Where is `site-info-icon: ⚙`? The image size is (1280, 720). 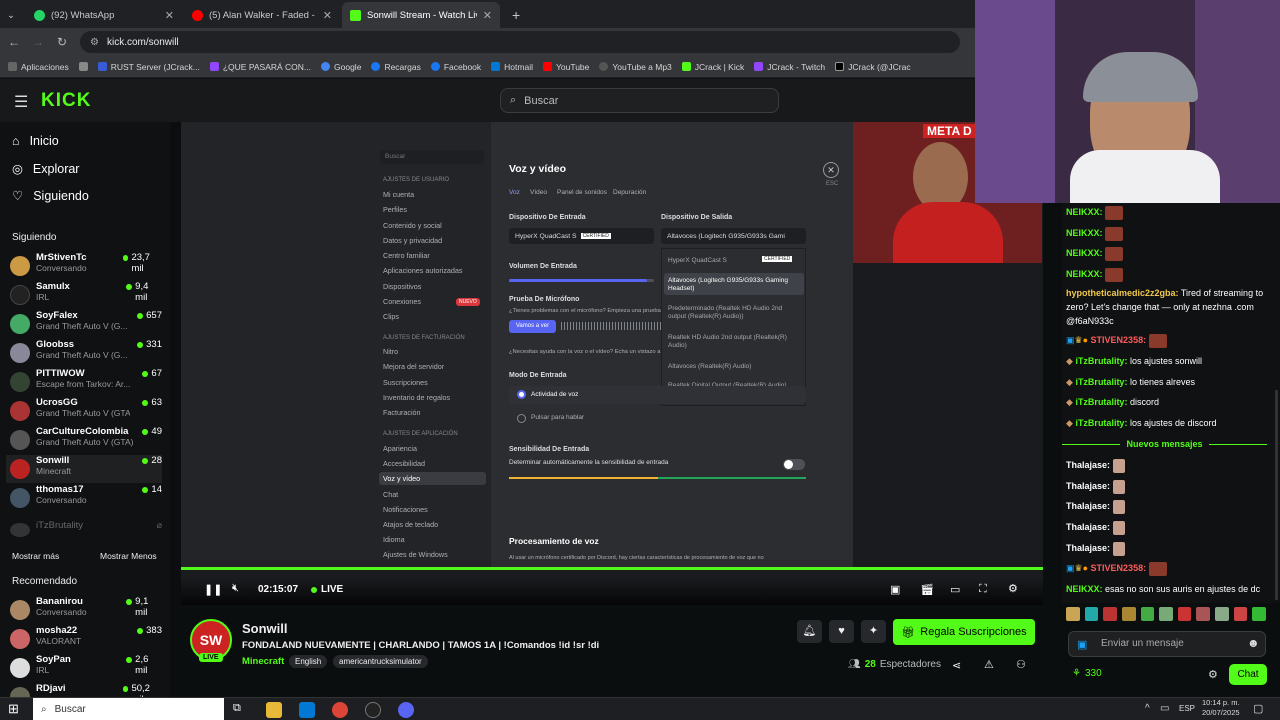 site-info-icon: ⚙ is located at coordinates (94, 42).